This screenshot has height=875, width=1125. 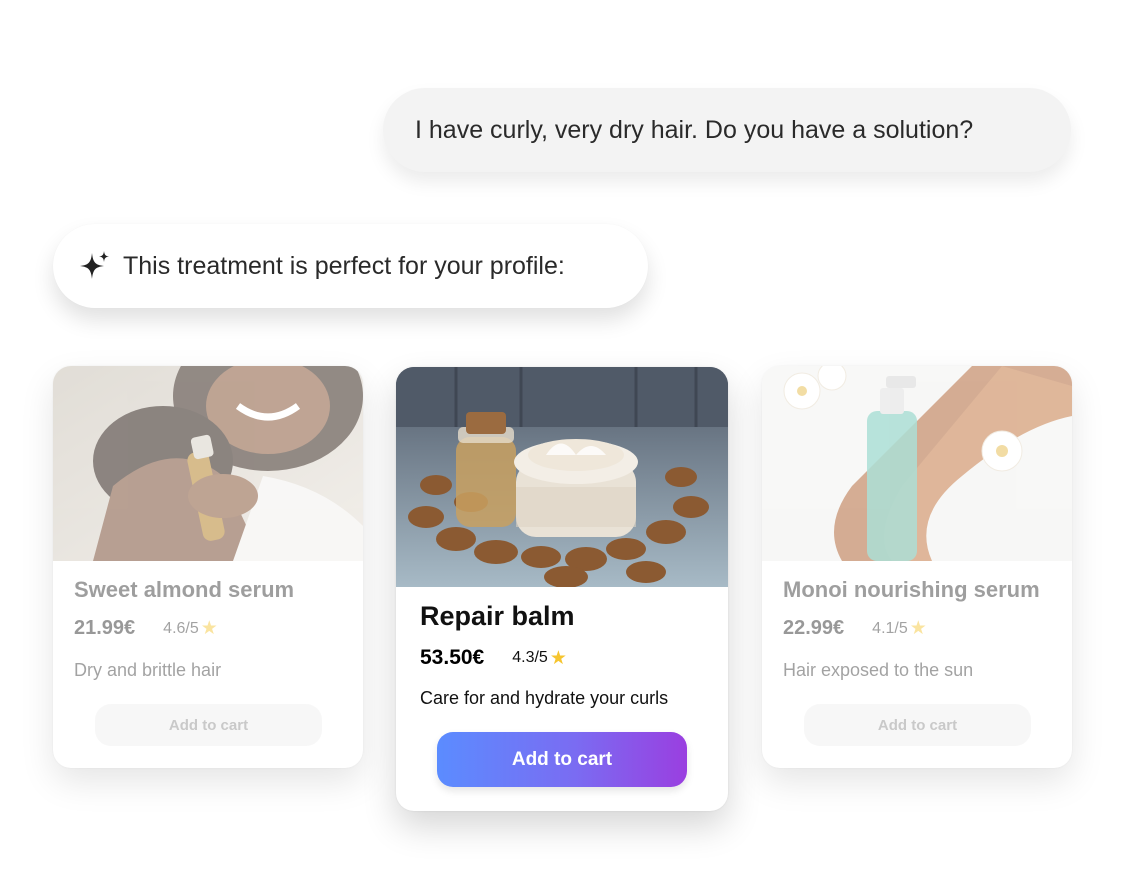 I want to click on product-description: Hair exposed to the sun, so click(x=878, y=670).